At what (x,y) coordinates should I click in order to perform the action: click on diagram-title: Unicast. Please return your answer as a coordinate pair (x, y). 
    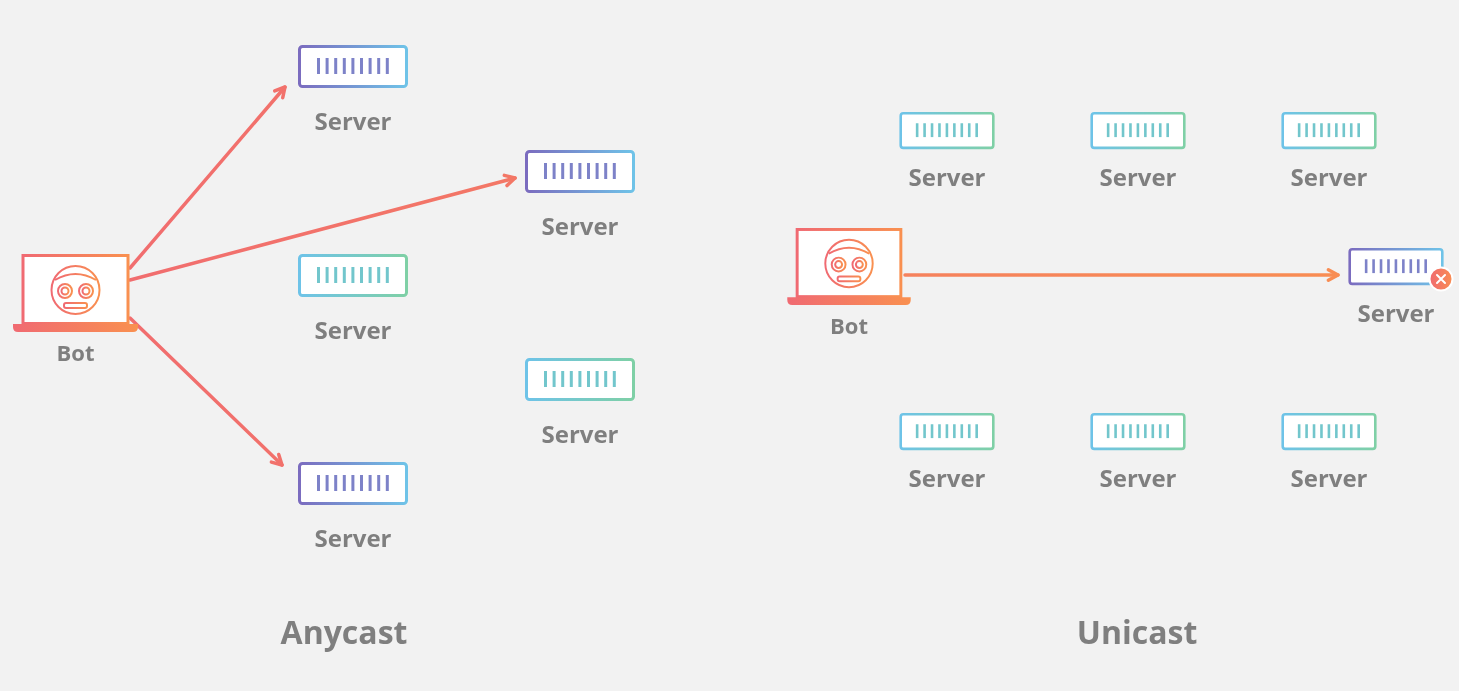
    Looking at the image, I should click on (1137, 631).